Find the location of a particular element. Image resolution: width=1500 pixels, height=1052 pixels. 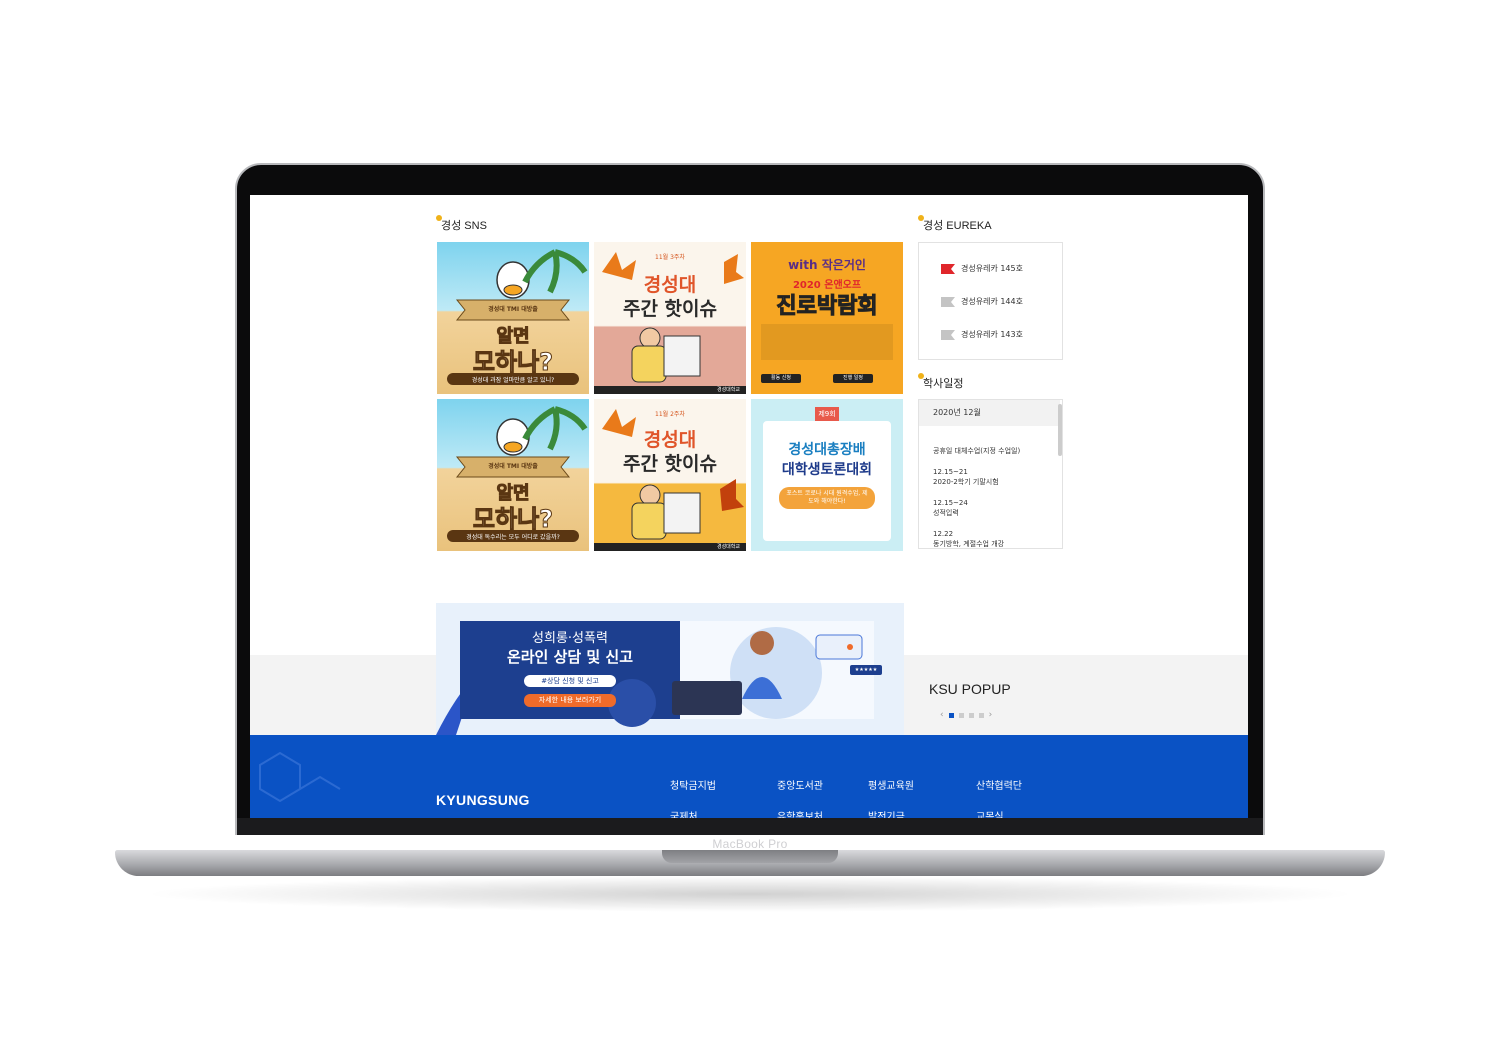

tile-tag: 11월 3주차 is located at coordinates (670, 257).